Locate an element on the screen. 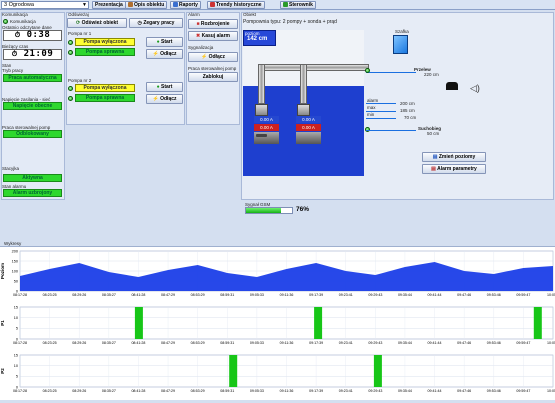 This screenshot has height=403, width=555. gsm-bar is located at coordinates (269, 210).